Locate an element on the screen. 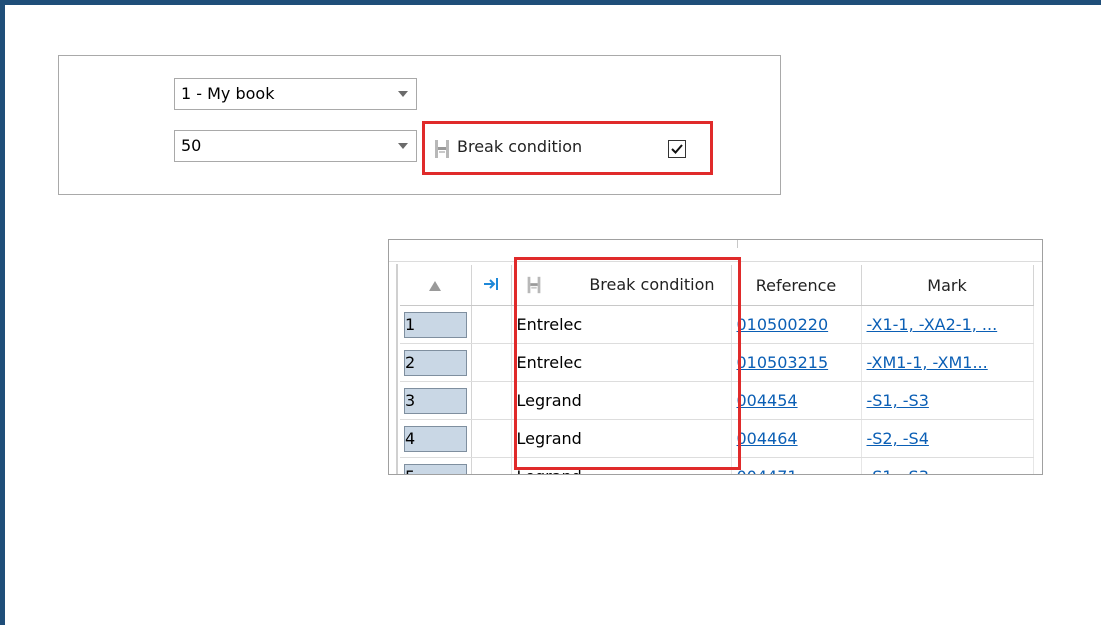 The image size is (1101, 625). row-header-cell: 3 is located at coordinates (436, 400).